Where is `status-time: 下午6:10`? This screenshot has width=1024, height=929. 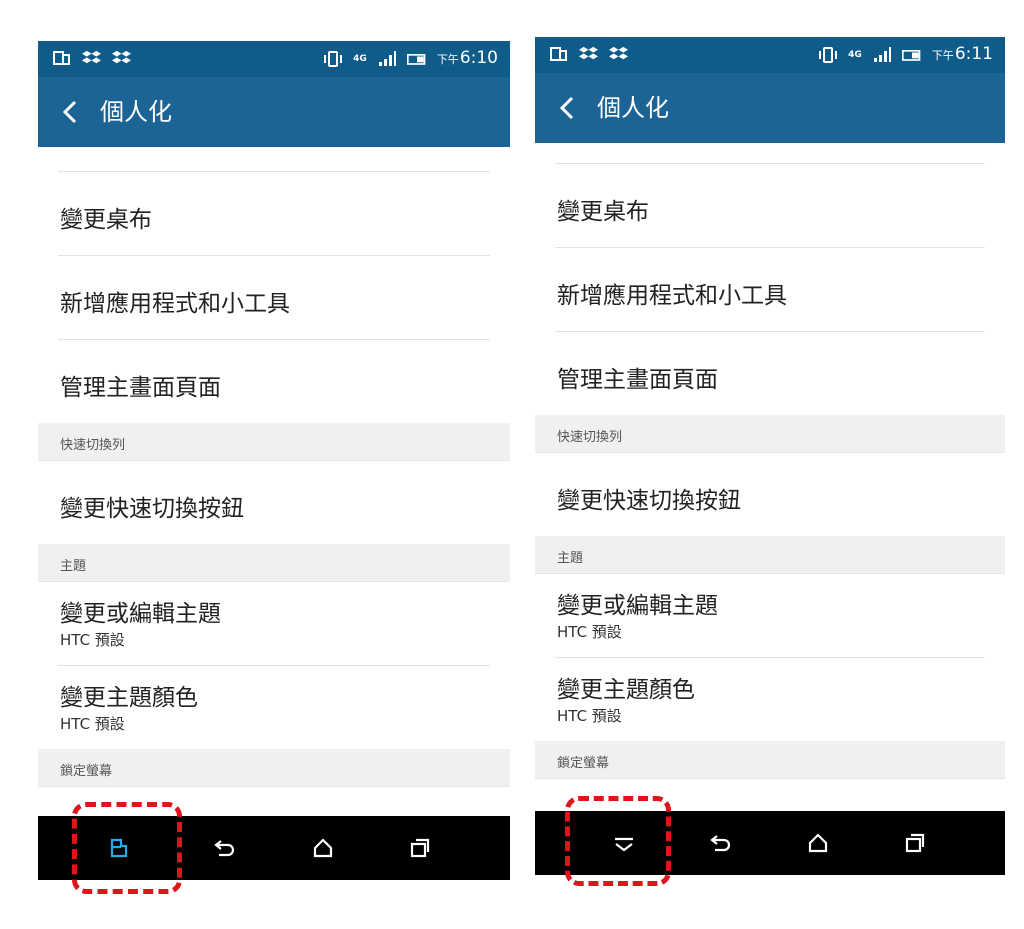 status-time: 下午6:10 is located at coordinates (467, 58).